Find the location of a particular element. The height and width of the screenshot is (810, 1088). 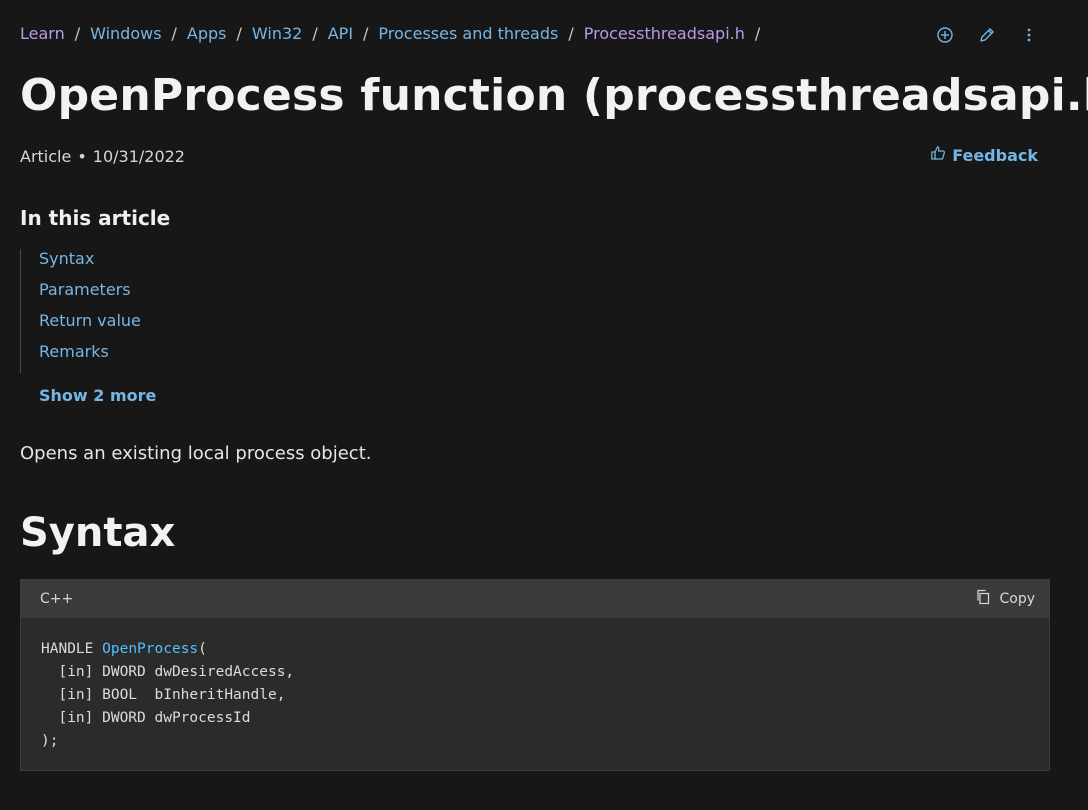

toc-item: Syntax is located at coordinates (90, 264).